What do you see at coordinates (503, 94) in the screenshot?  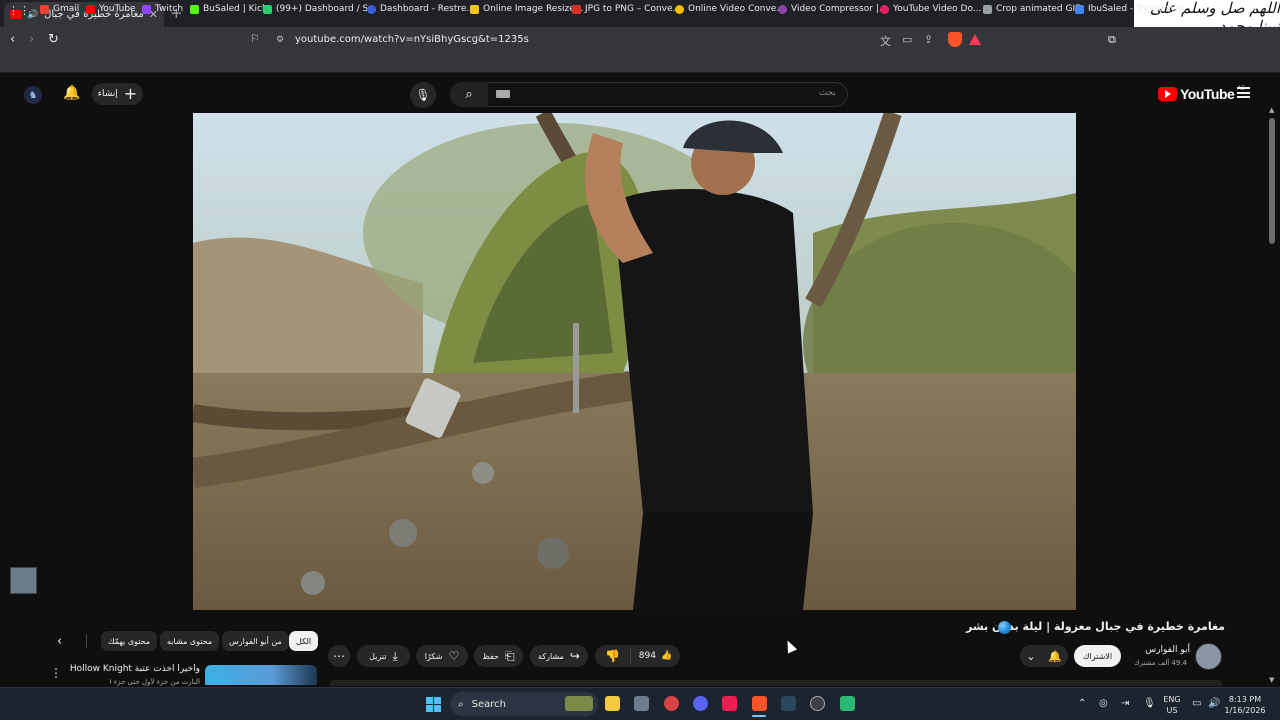 I see `keyboard-icon` at bounding box center [503, 94].